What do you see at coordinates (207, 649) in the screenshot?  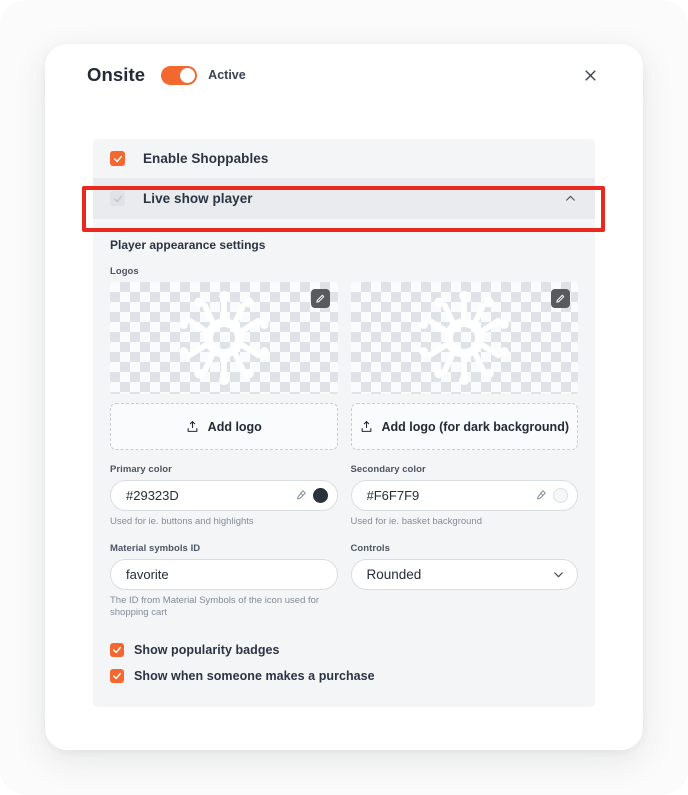 I see `label-show-popularity-badges: Show popularity badges` at bounding box center [207, 649].